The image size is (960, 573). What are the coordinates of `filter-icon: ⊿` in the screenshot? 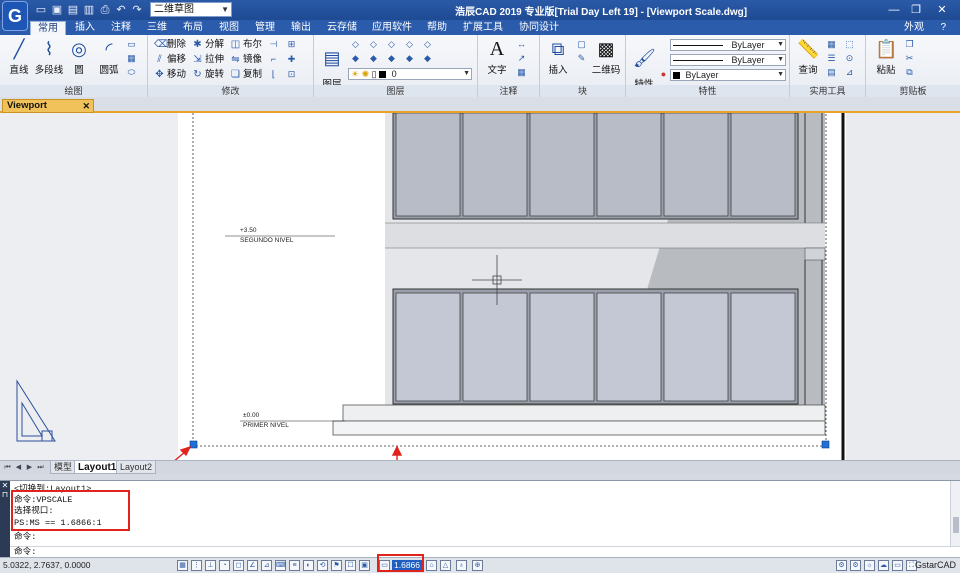 It's located at (849, 72).